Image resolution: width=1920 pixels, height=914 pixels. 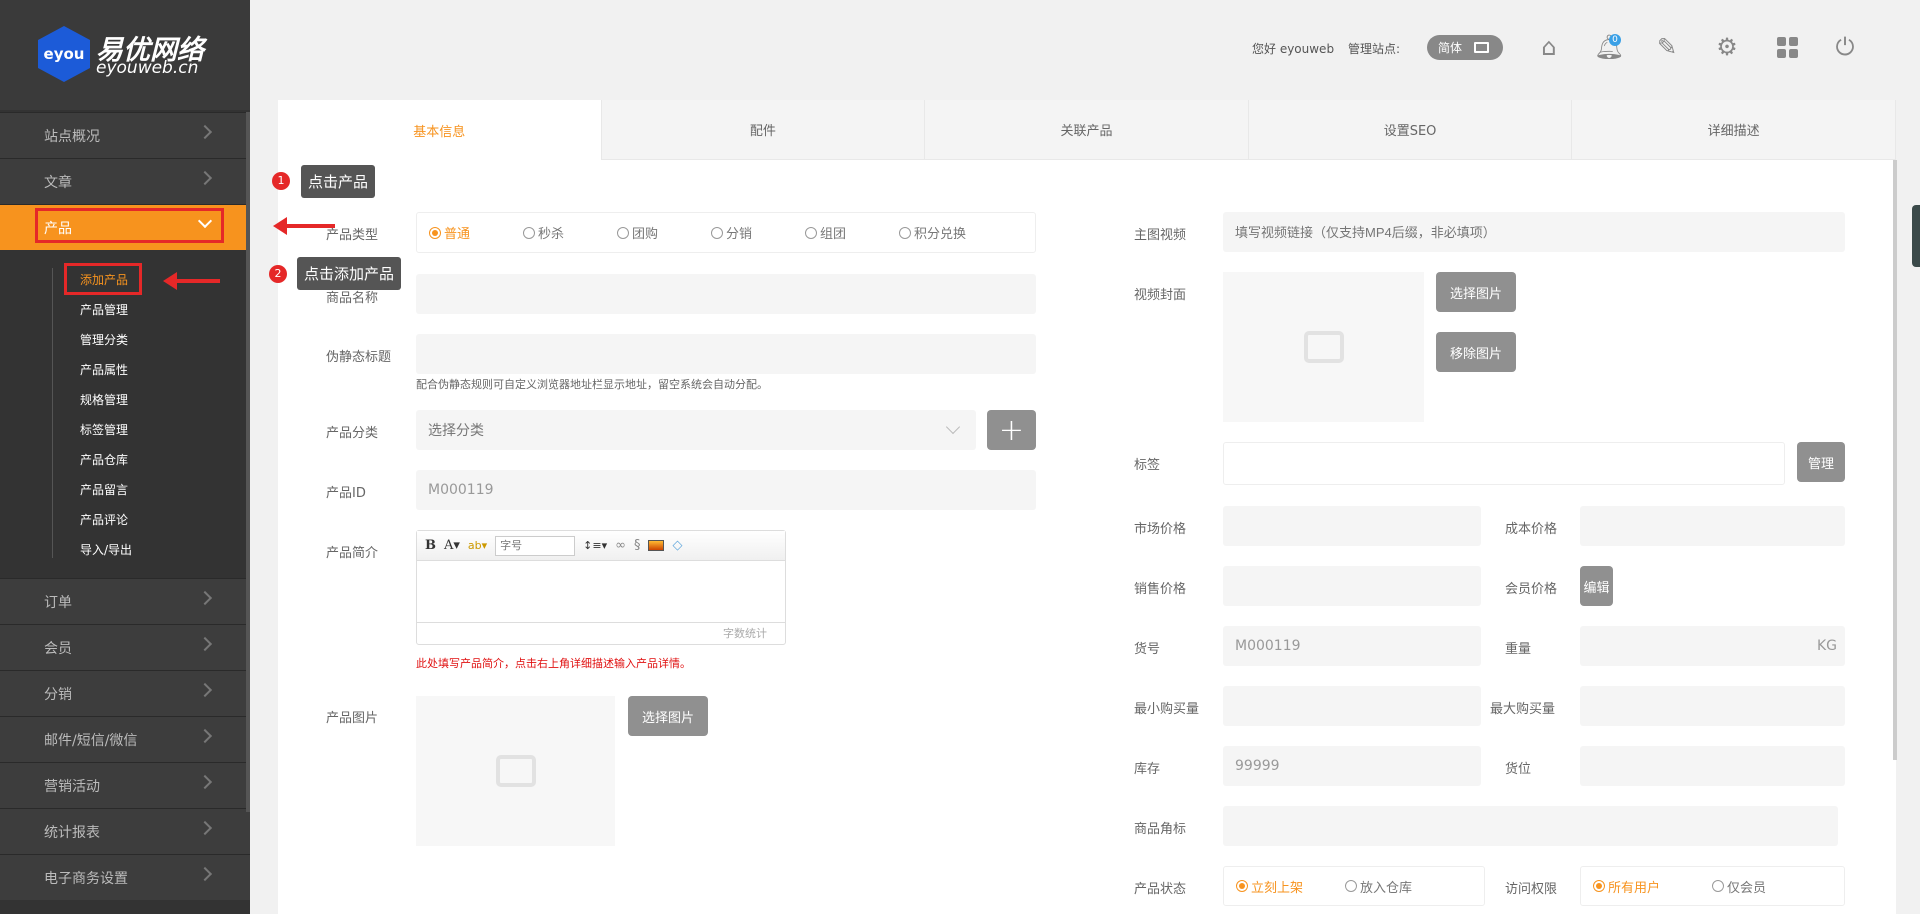 I want to click on radio-label: 积分兑换, so click(x=940, y=234).